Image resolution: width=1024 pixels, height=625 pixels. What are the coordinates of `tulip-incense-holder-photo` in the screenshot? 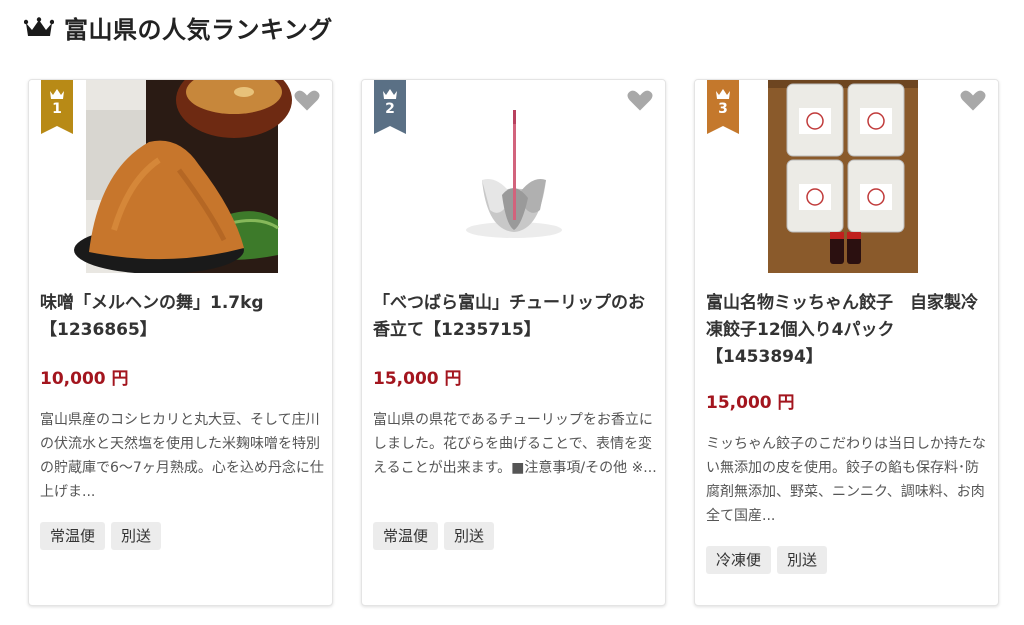 It's located at (513, 176).